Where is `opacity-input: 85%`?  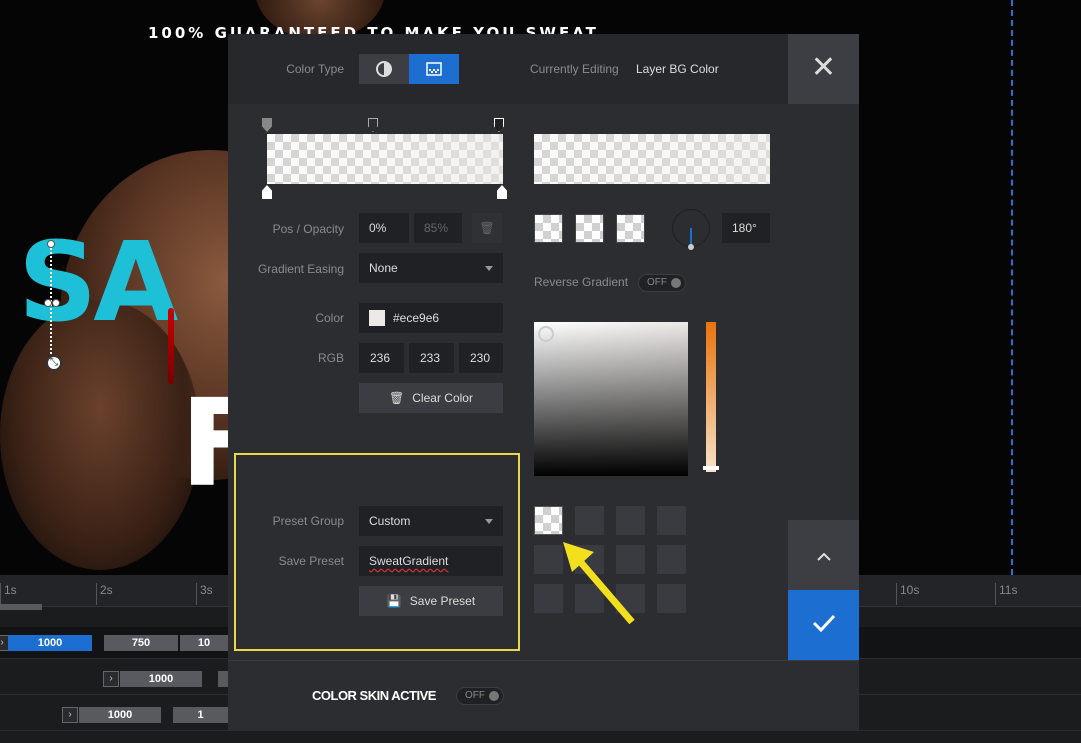 opacity-input: 85% is located at coordinates (438, 228).